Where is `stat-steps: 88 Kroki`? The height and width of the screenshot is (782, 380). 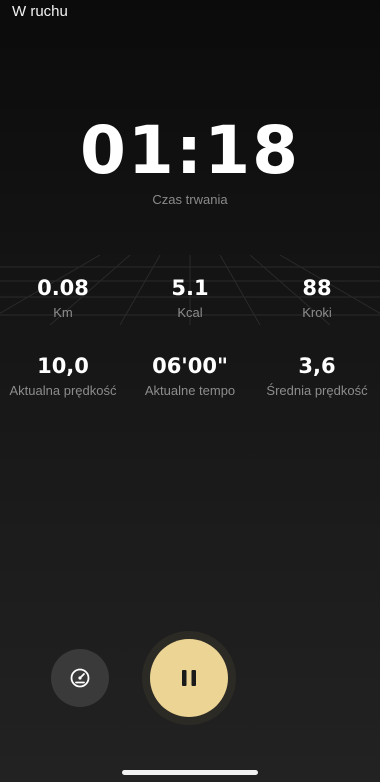 stat-steps: 88 Kroki is located at coordinates (317, 298).